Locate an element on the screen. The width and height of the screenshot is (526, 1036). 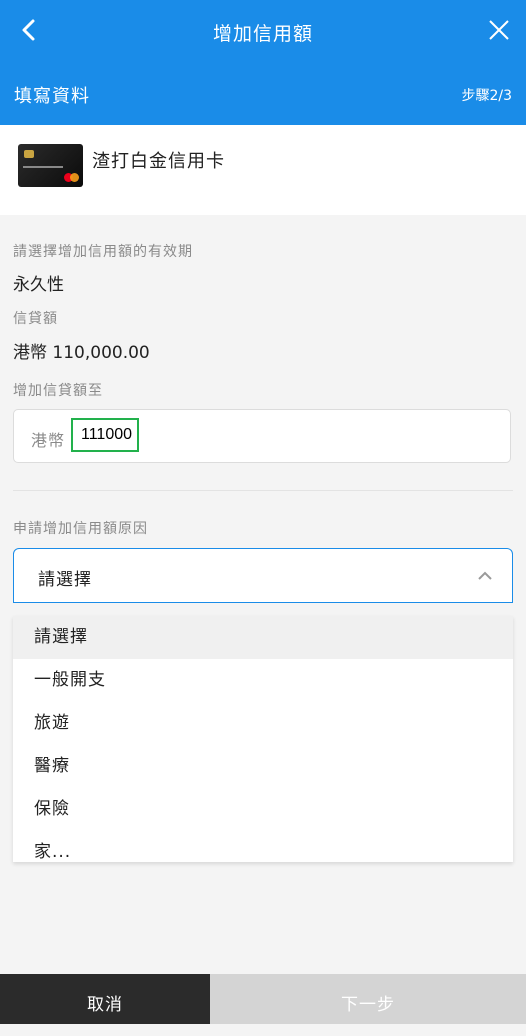
page-title: 增加信用額 is located at coordinates (262, 34).